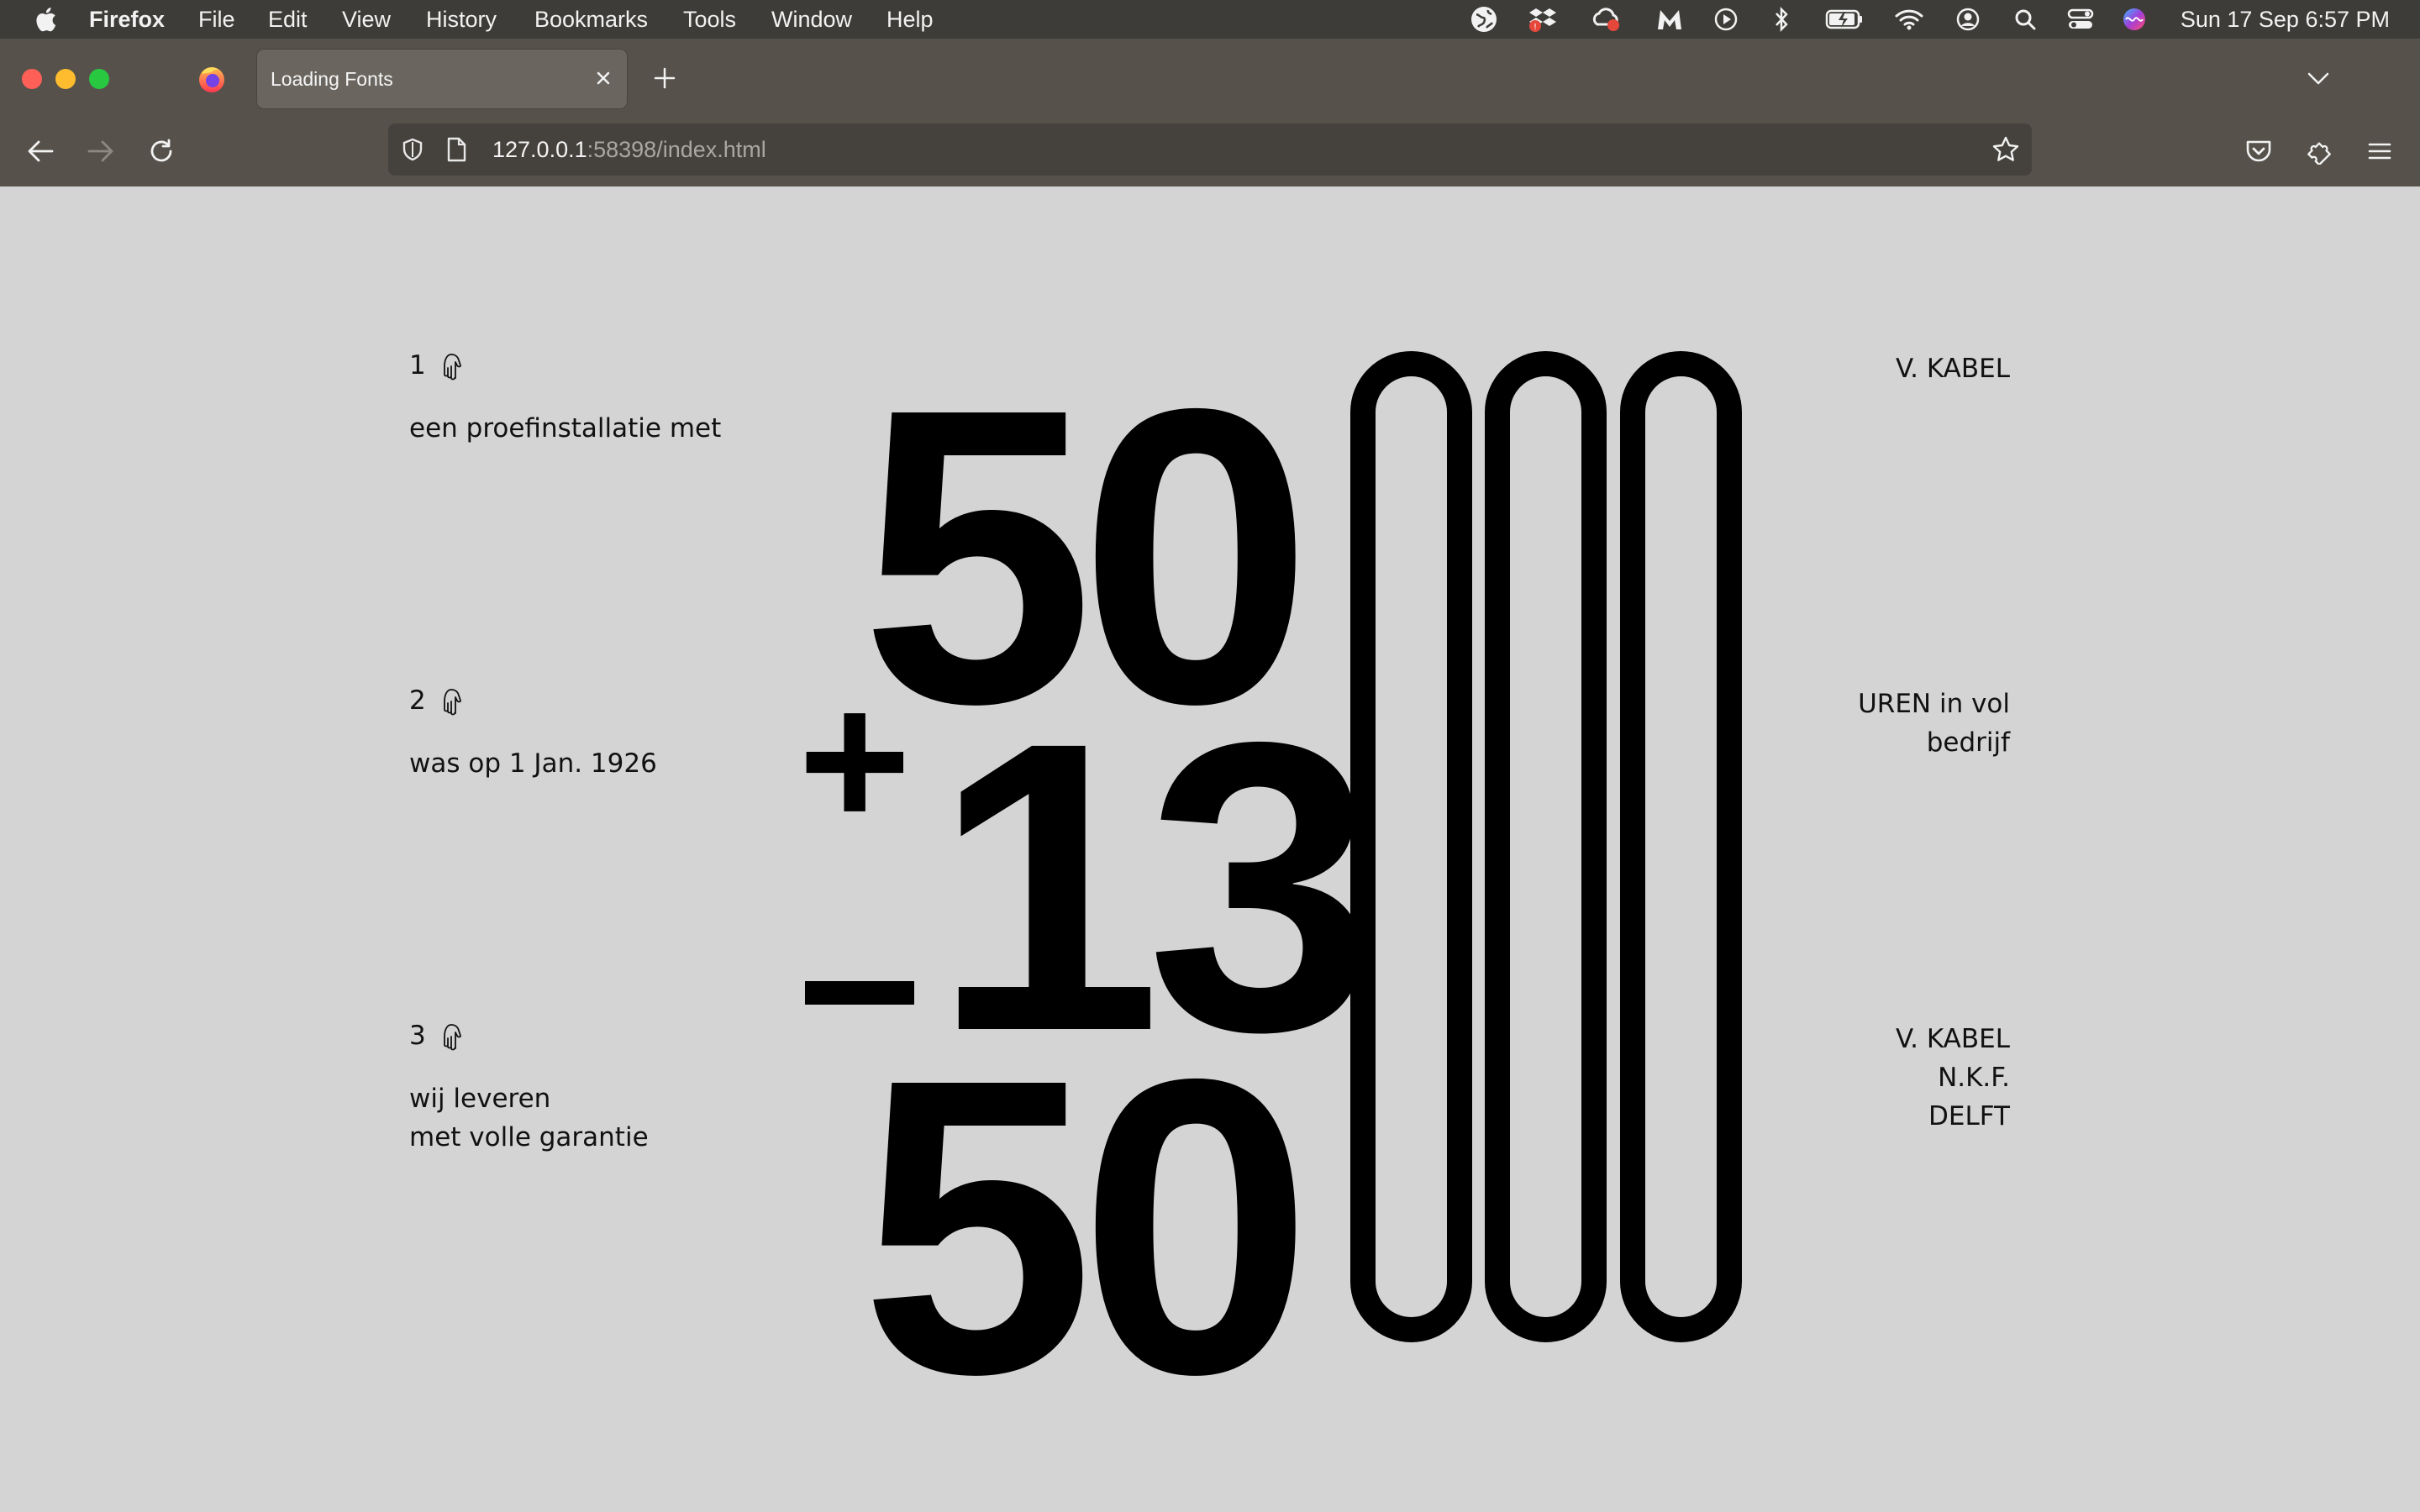  I want to click on row-1-left-text: een proefinstallatie met, so click(565, 428).